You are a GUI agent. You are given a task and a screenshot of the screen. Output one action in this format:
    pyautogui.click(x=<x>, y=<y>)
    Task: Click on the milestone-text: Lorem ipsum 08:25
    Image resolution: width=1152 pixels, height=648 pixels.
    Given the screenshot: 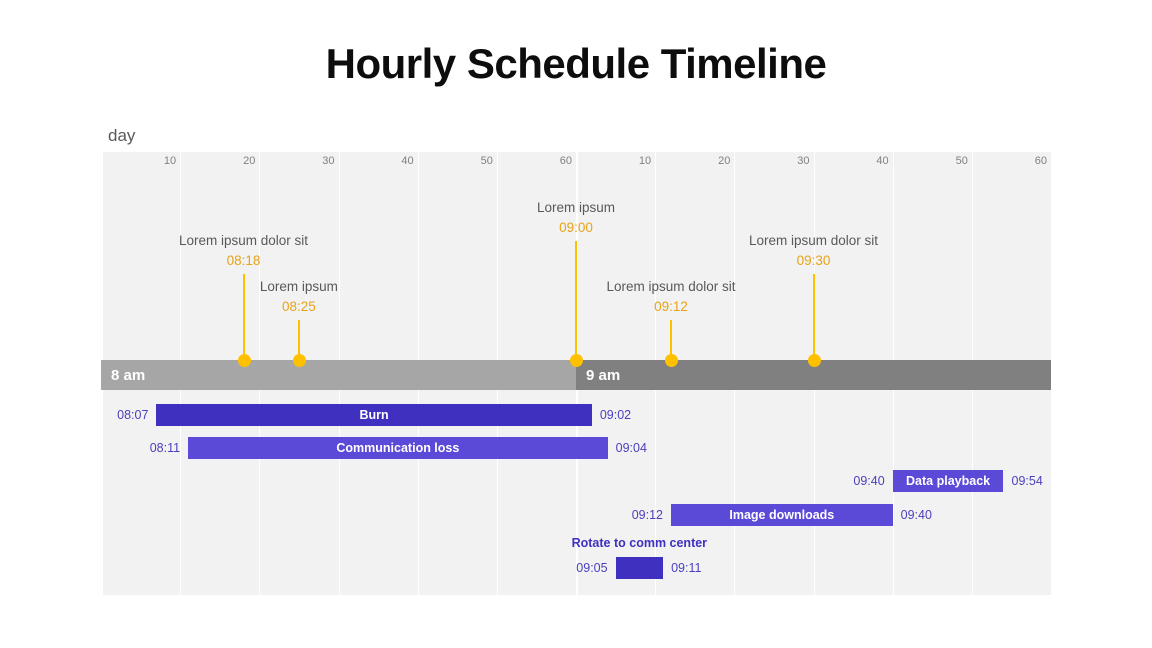 What is the action you would take?
    pyautogui.click(x=299, y=298)
    